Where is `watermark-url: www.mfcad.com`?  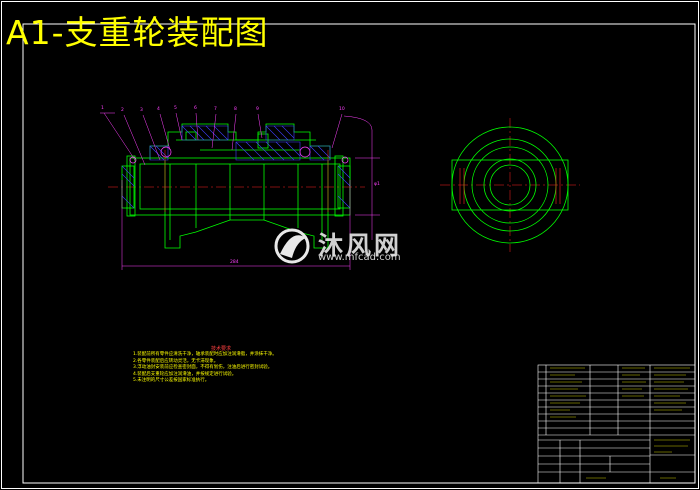 watermark-url: www.mfcad.com is located at coordinates (359, 257).